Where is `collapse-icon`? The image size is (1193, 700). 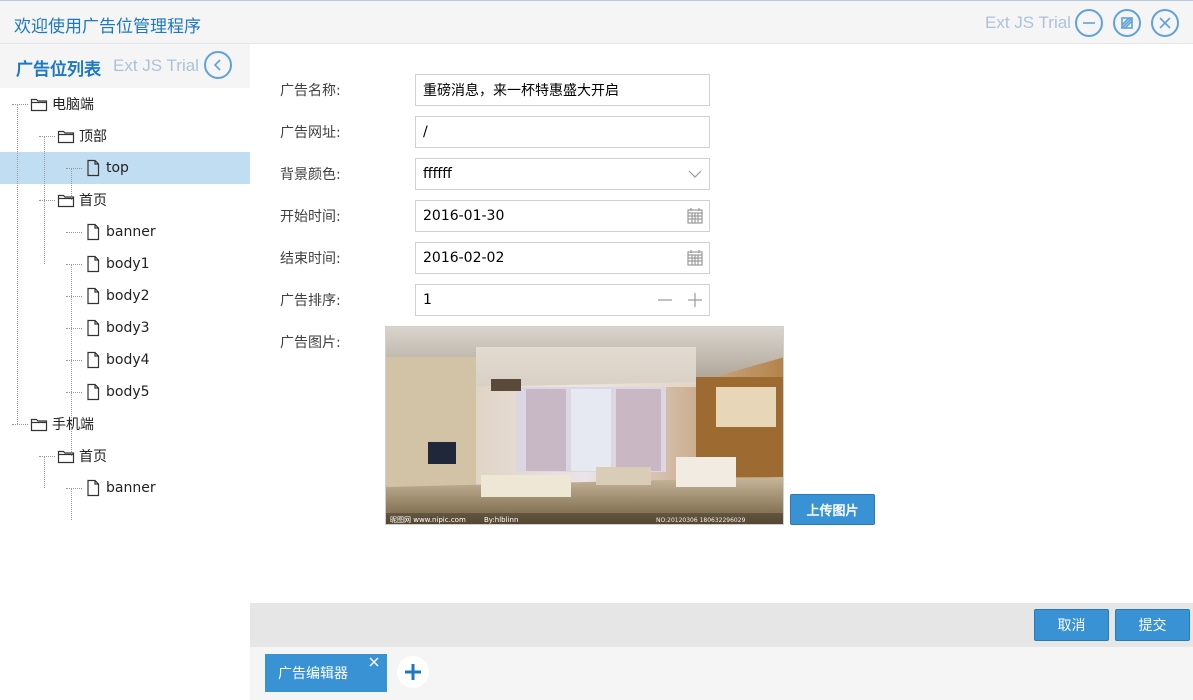 collapse-icon is located at coordinates (218, 65).